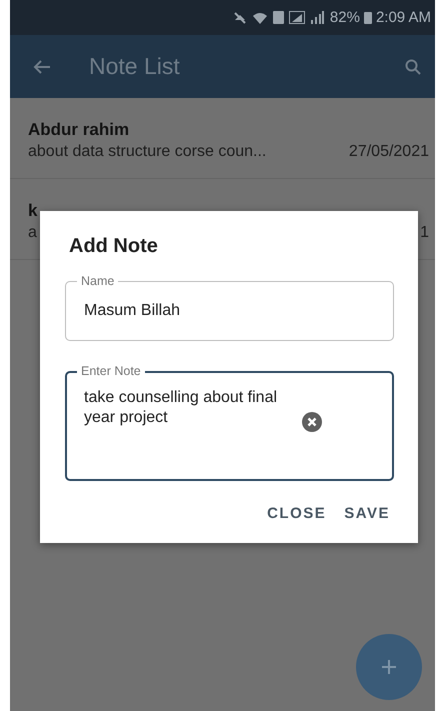  Describe the element at coordinates (32, 233) in the screenshot. I see `note-preview: a` at that location.